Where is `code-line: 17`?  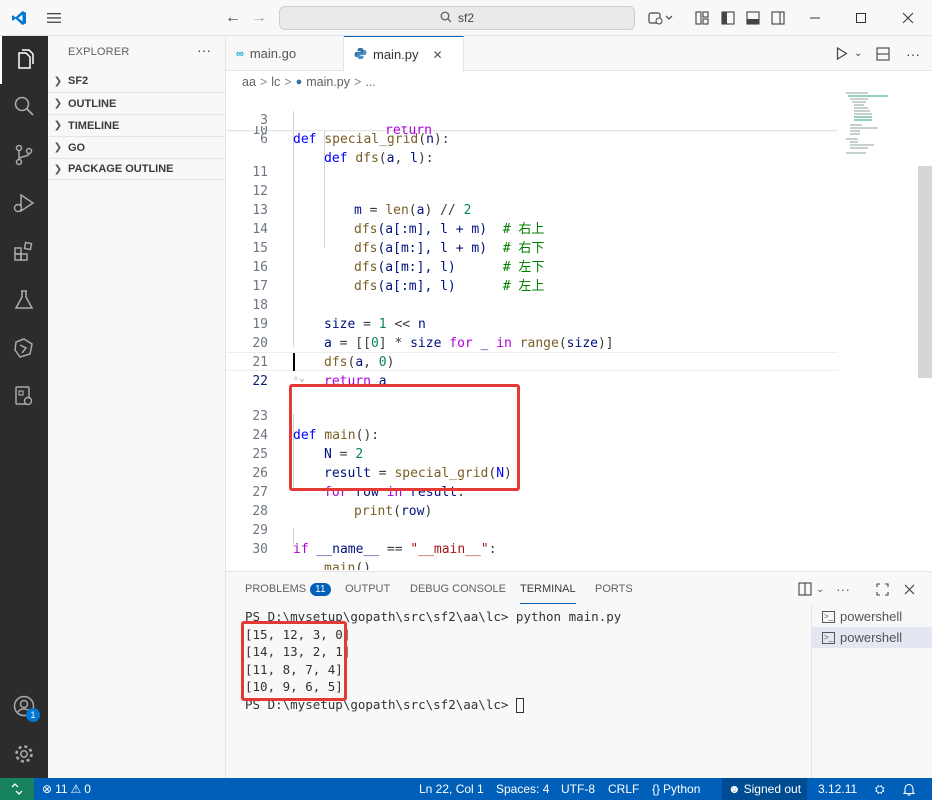
code-line: 17 is located at coordinates (260, 286).